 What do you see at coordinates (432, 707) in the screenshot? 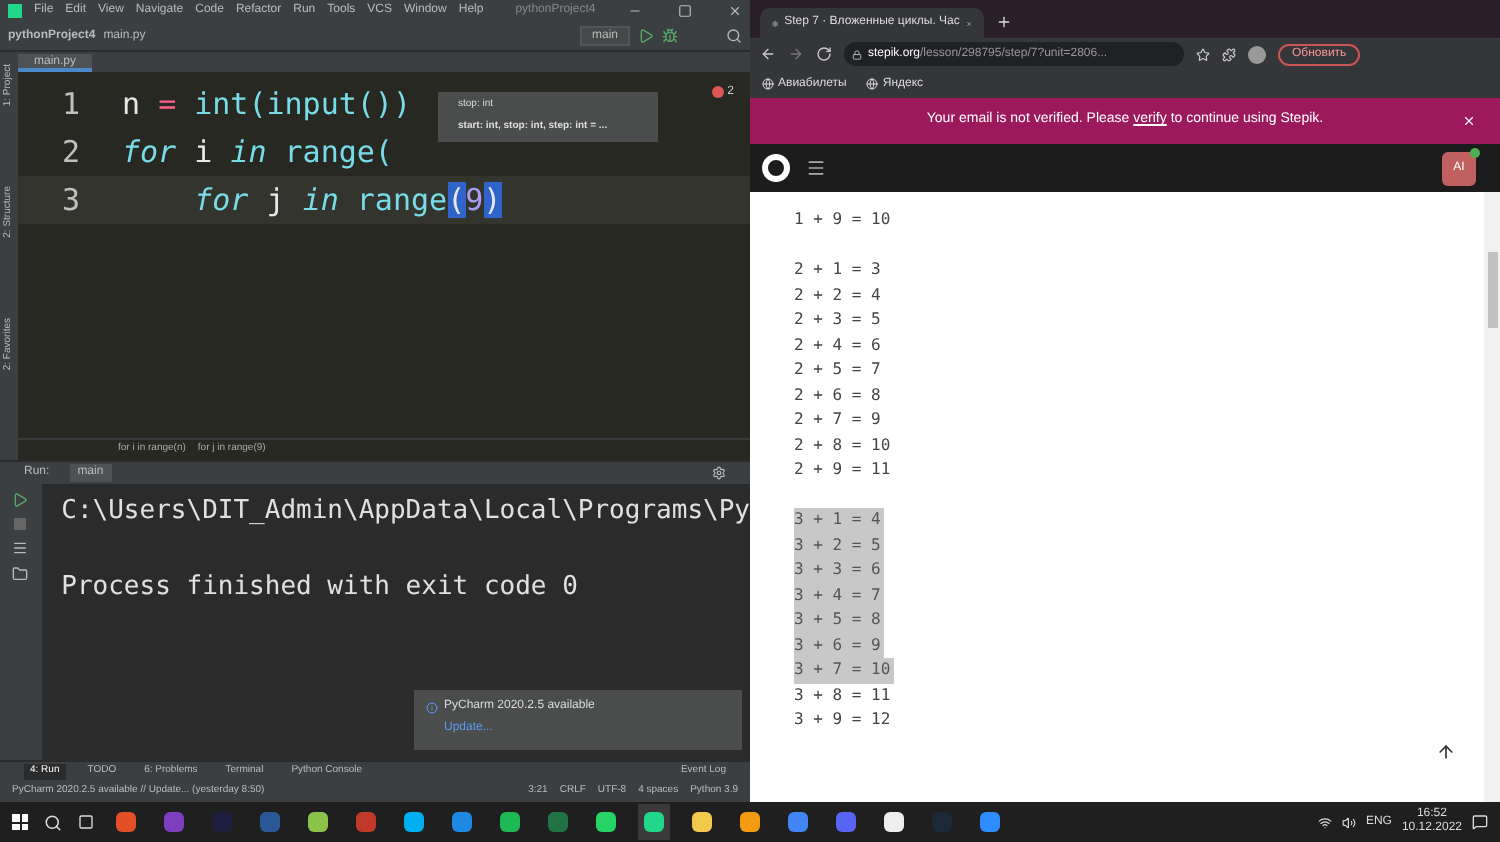
I see `info-icon` at bounding box center [432, 707].